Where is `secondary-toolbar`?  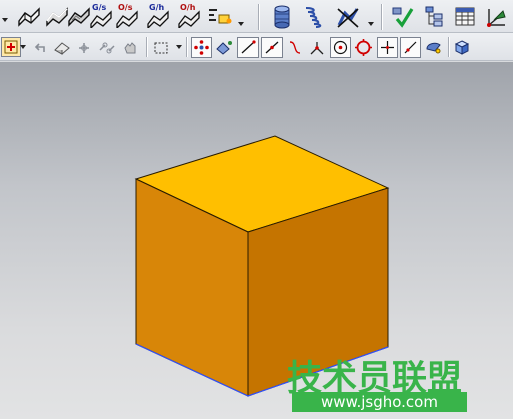
secondary-toolbar is located at coordinates (256, 47).